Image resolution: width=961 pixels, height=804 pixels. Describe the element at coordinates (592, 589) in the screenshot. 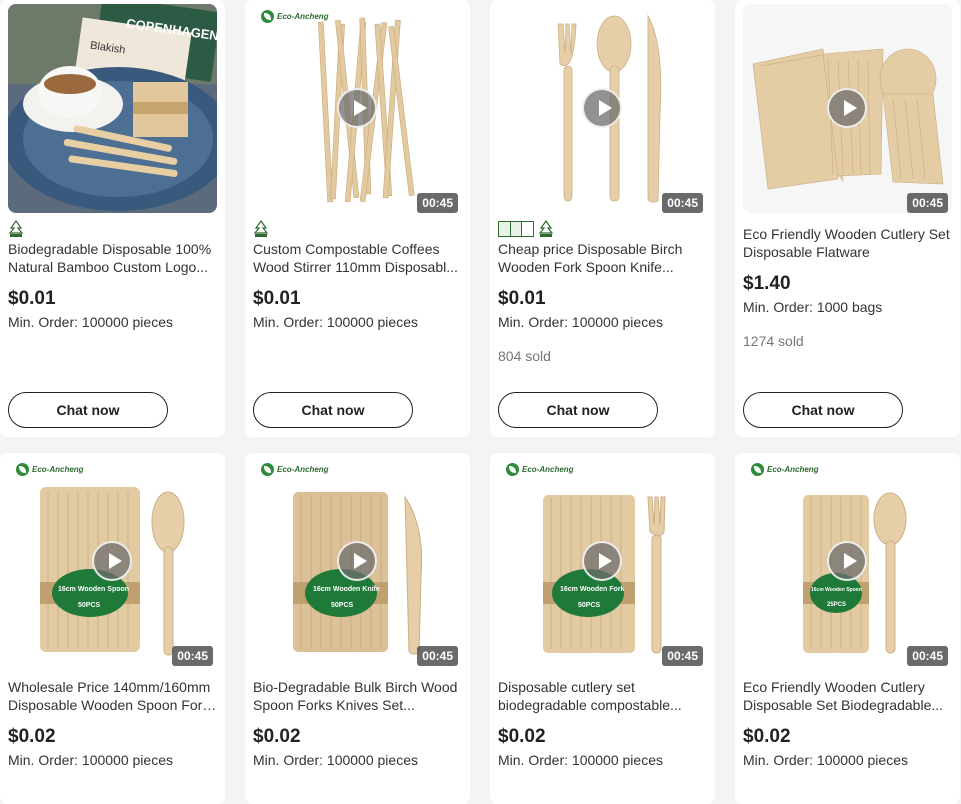

I see `package-label: 16cm Wooden Fork` at that location.